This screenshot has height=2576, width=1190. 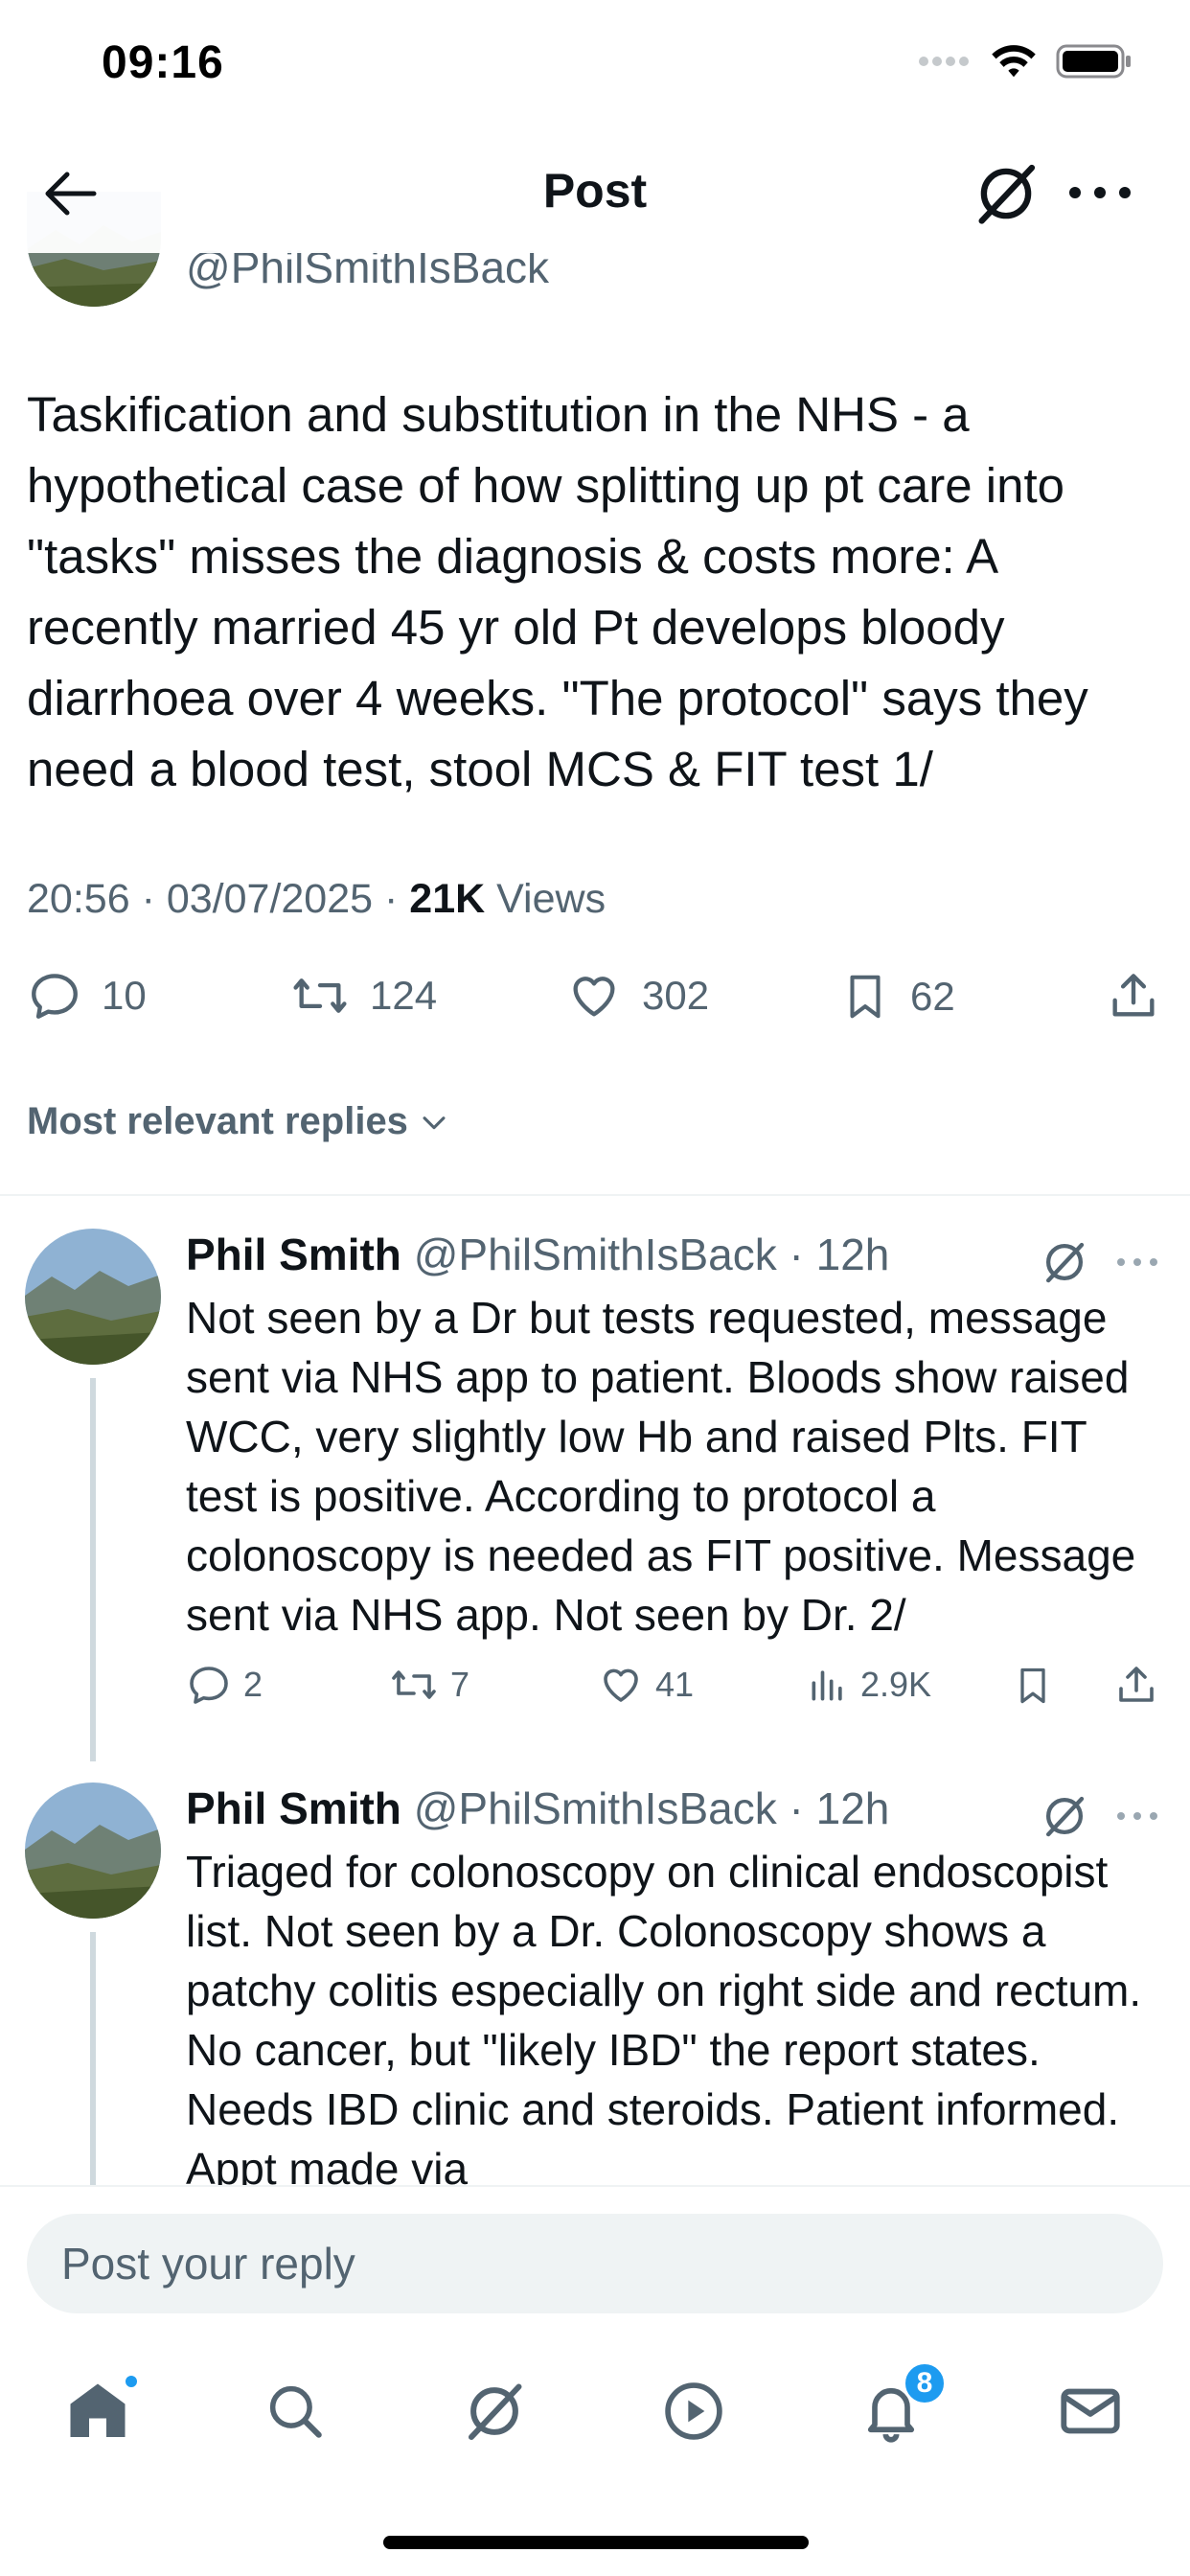 What do you see at coordinates (1095, 62) in the screenshot?
I see `battery-icon` at bounding box center [1095, 62].